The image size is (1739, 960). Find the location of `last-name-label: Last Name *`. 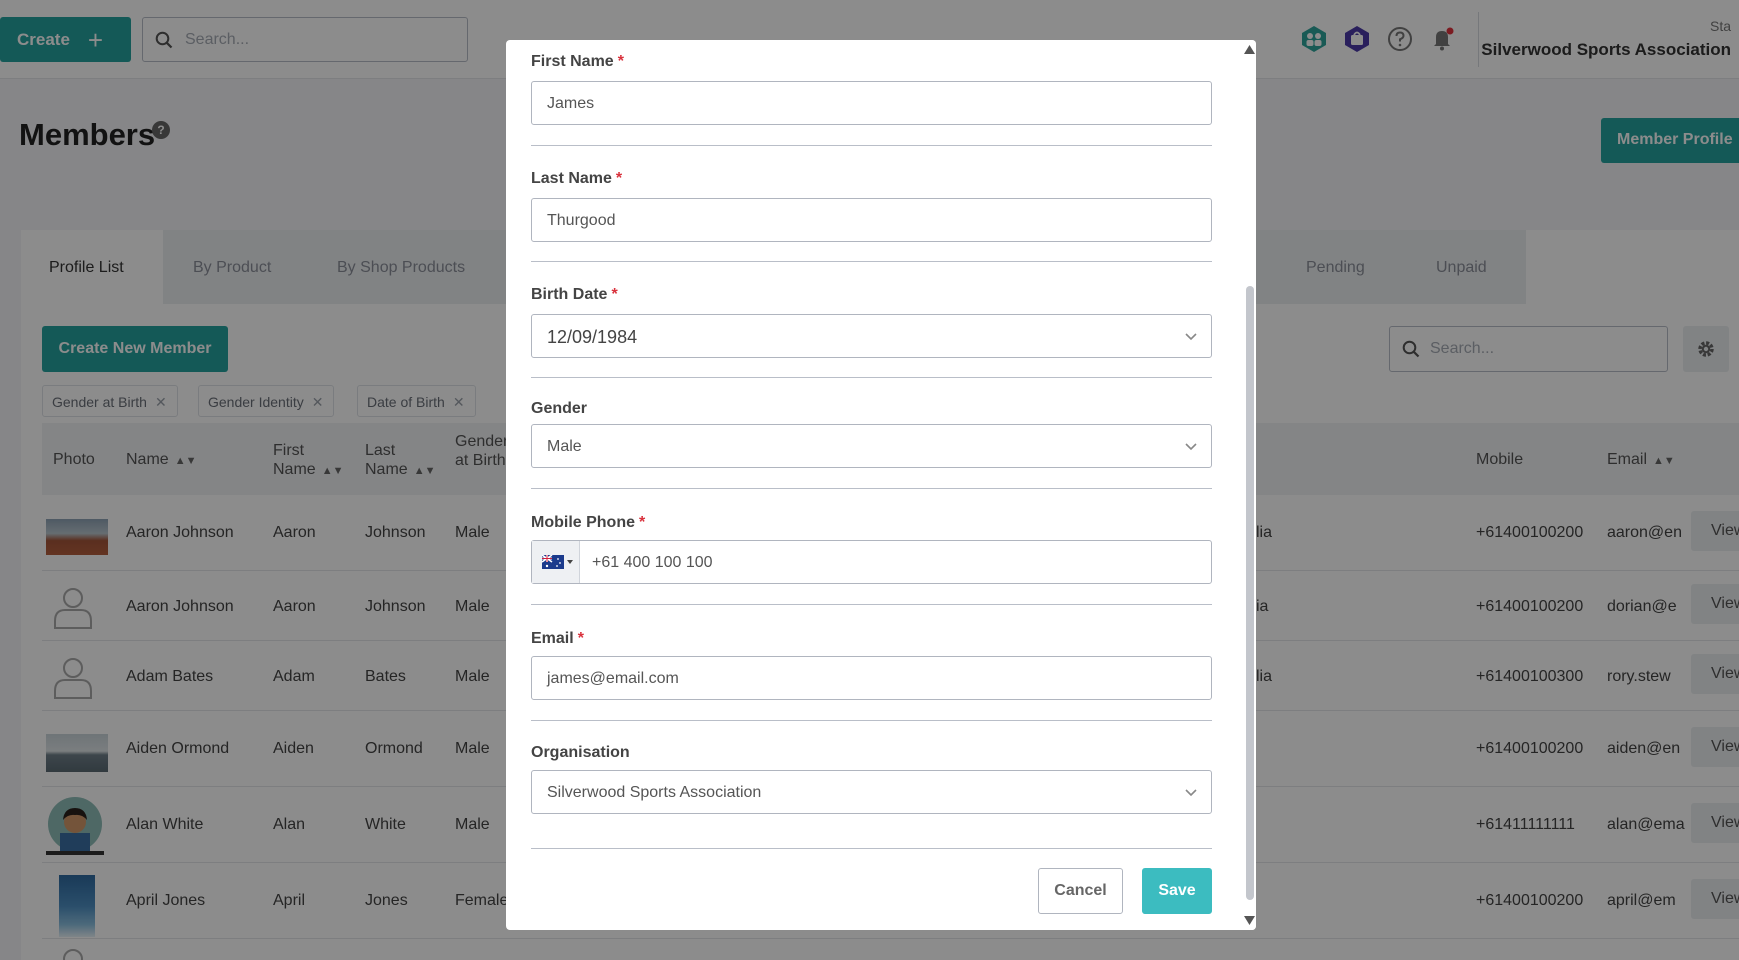

last-name-label: Last Name * is located at coordinates (576, 179).